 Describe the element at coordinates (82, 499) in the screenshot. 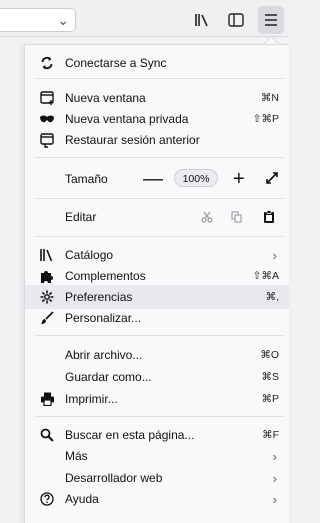

I see `menu-item-label: Ayuda` at that location.